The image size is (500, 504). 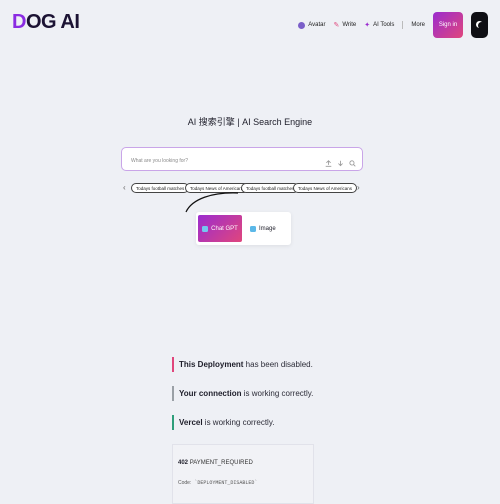 What do you see at coordinates (317, 25) in the screenshot?
I see `nav-avatar-label: Avatar` at bounding box center [317, 25].